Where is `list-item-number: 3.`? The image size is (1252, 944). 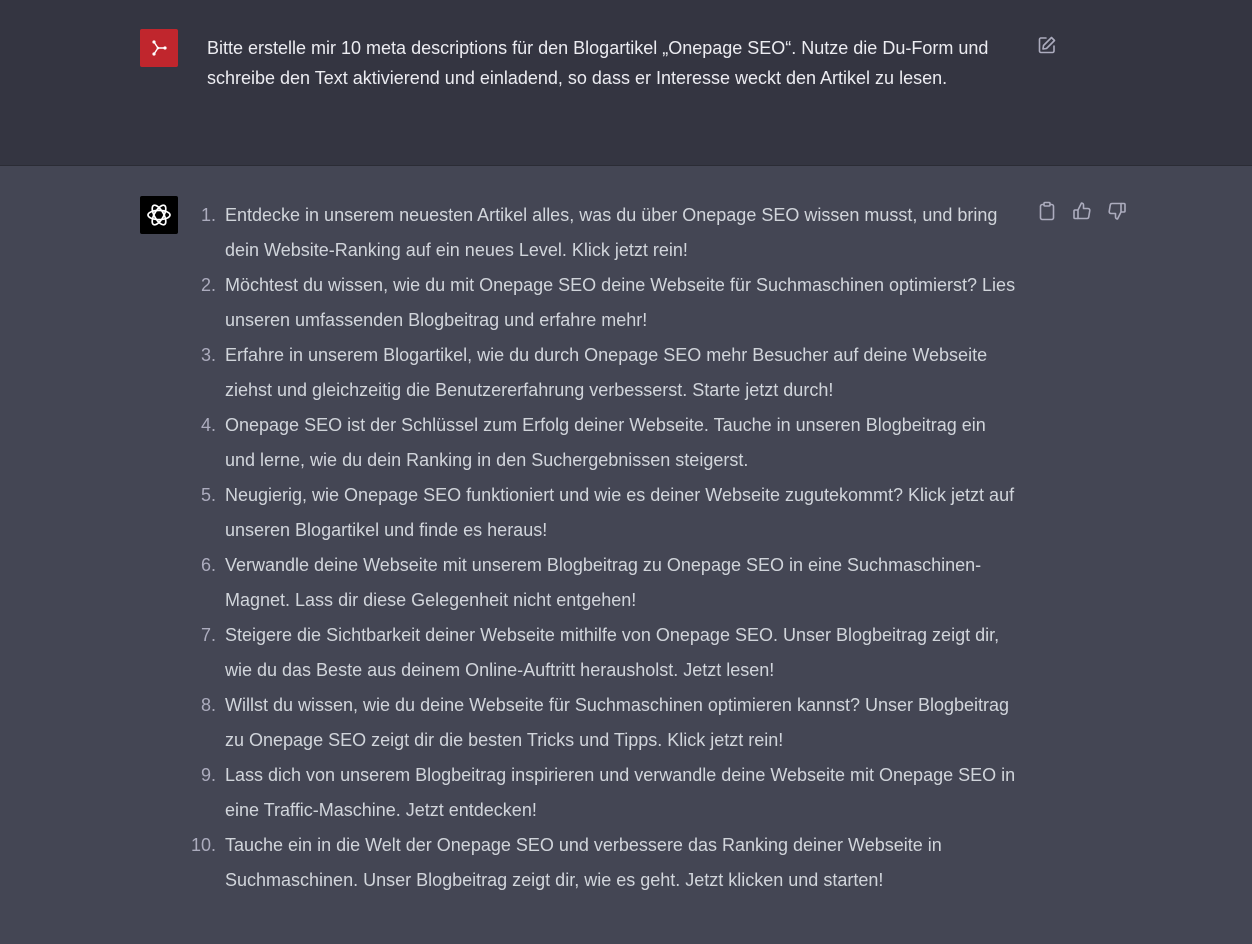 list-item-number: 3. is located at coordinates (208, 355).